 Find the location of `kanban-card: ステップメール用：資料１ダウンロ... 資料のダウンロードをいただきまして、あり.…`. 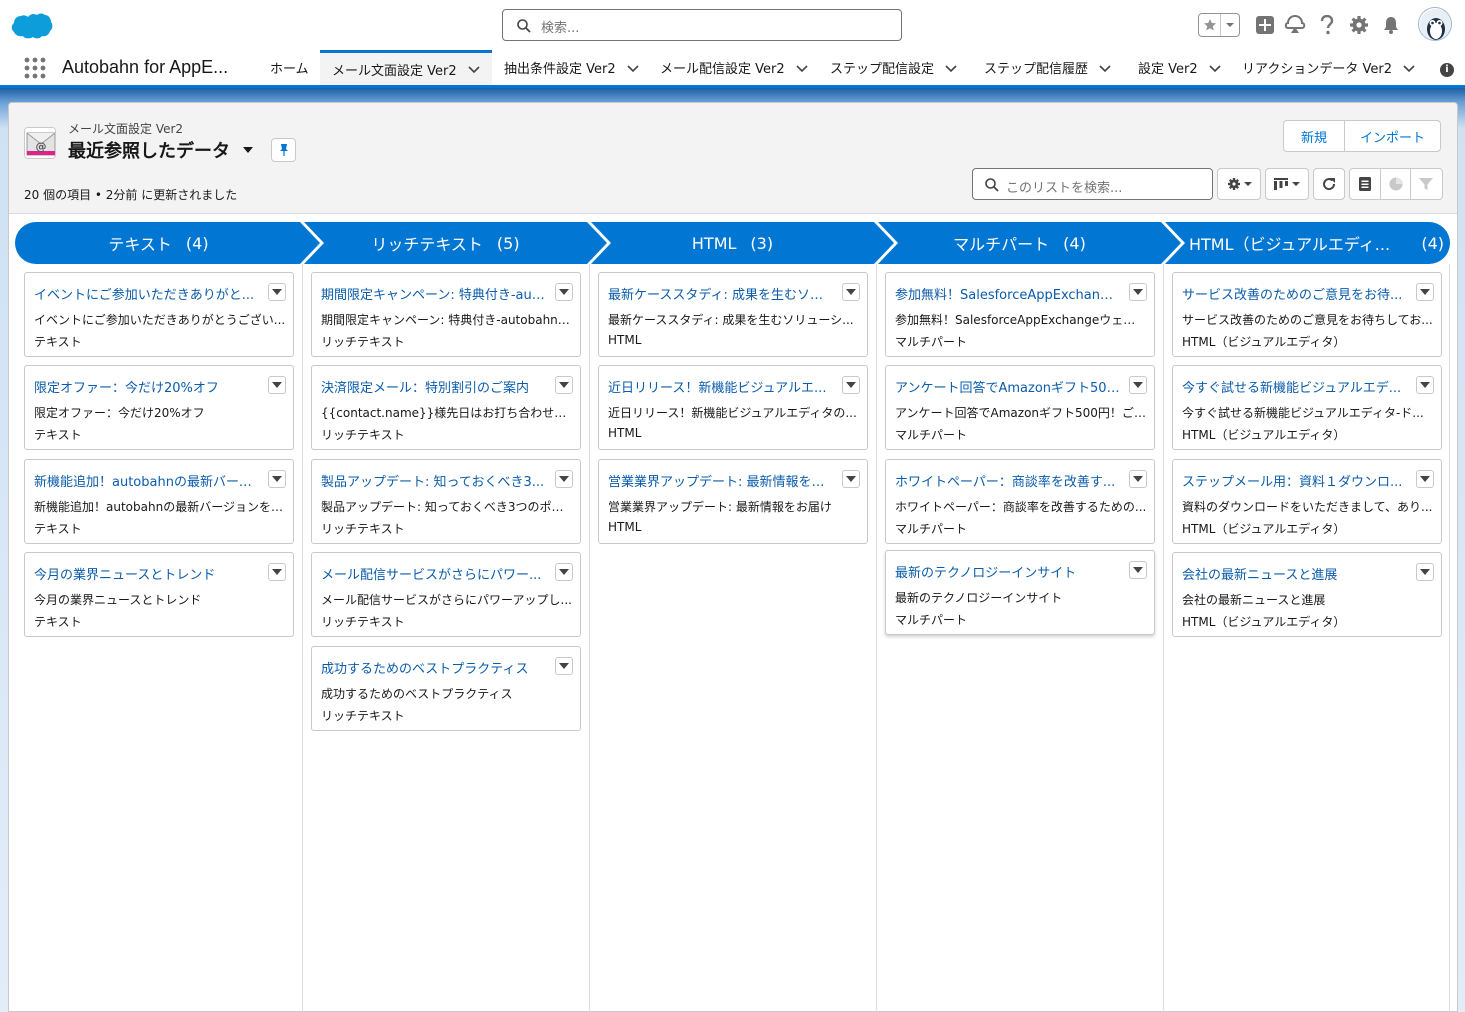

kanban-card: ステップメール用：資料１ダウンロ... 資料のダウンロードをいただきまして、あり.… is located at coordinates (1307, 501).